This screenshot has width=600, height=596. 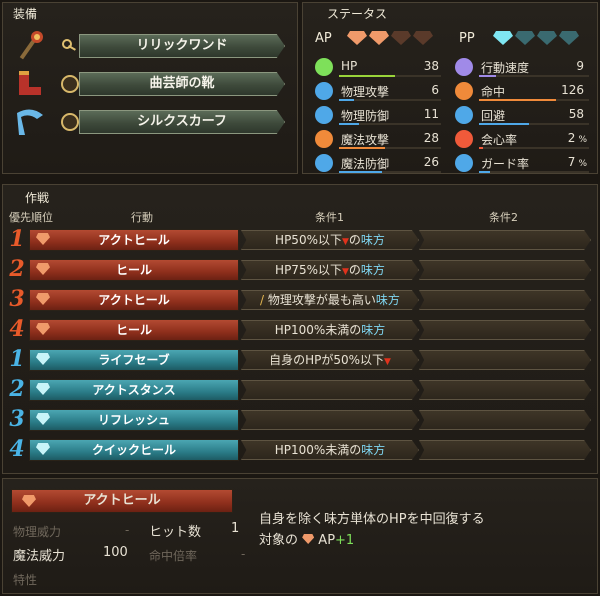 I want to click on stat-value: 28, so click(x=431, y=138).